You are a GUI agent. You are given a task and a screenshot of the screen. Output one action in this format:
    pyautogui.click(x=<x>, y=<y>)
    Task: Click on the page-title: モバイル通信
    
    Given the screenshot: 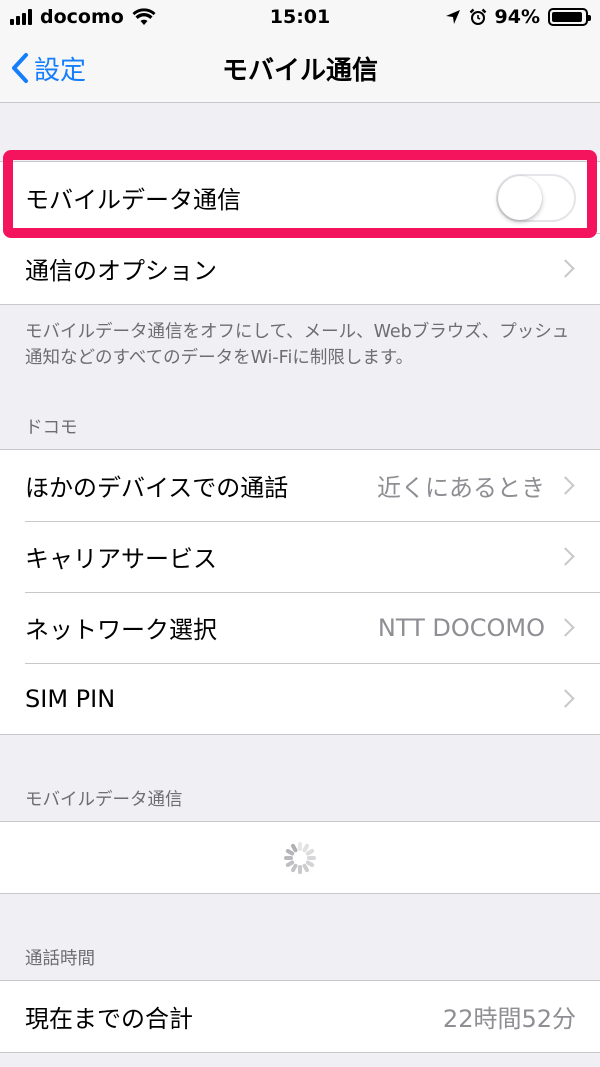 What is the action you would take?
    pyautogui.click(x=299, y=70)
    